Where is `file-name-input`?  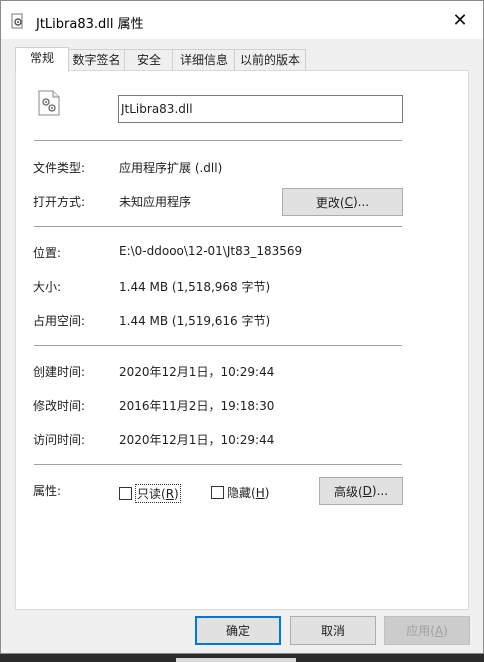 file-name-input is located at coordinates (260, 109).